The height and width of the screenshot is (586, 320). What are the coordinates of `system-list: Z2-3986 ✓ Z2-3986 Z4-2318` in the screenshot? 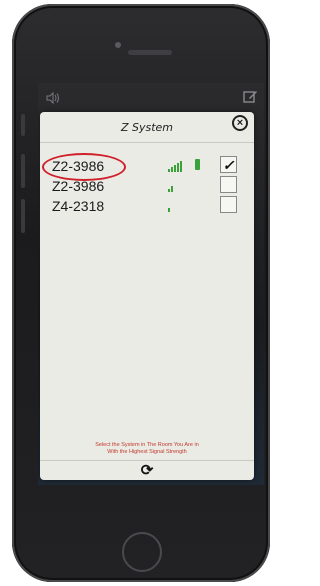 It's located at (147, 186).